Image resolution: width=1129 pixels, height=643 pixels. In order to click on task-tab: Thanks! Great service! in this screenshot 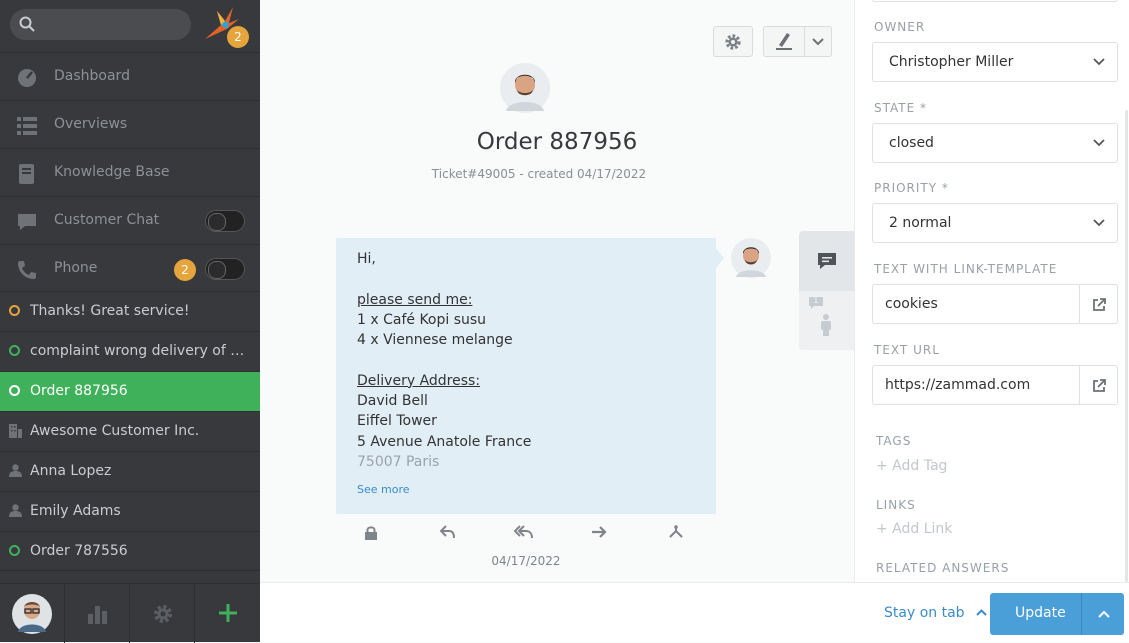, I will do `click(130, 311)`.